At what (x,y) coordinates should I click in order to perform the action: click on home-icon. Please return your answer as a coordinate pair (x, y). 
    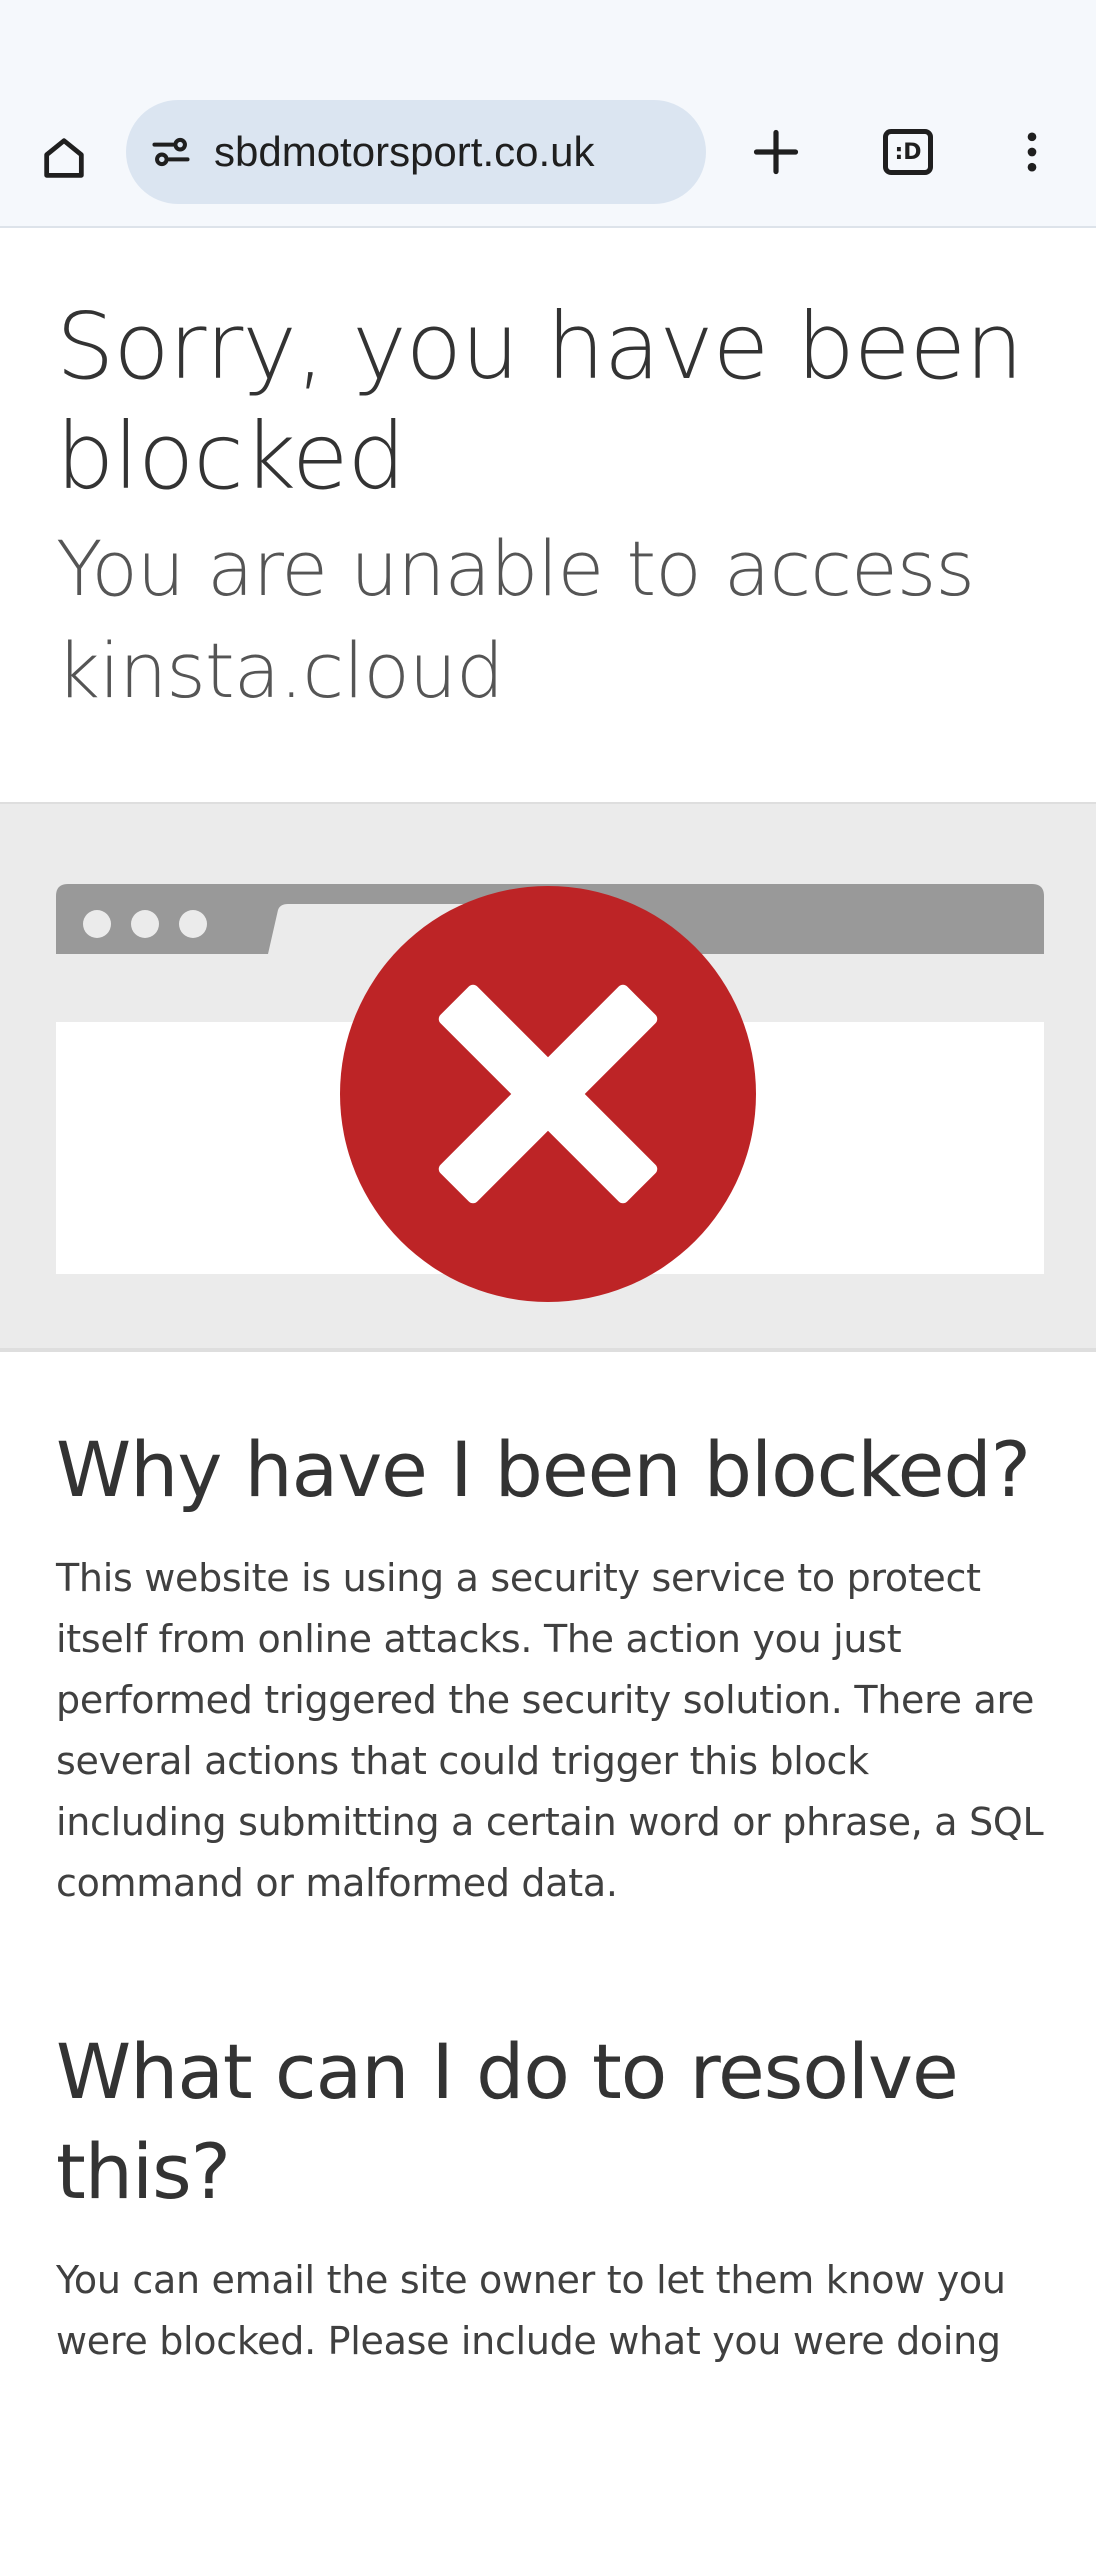
    Looking at the image, I should click on (64, 158).